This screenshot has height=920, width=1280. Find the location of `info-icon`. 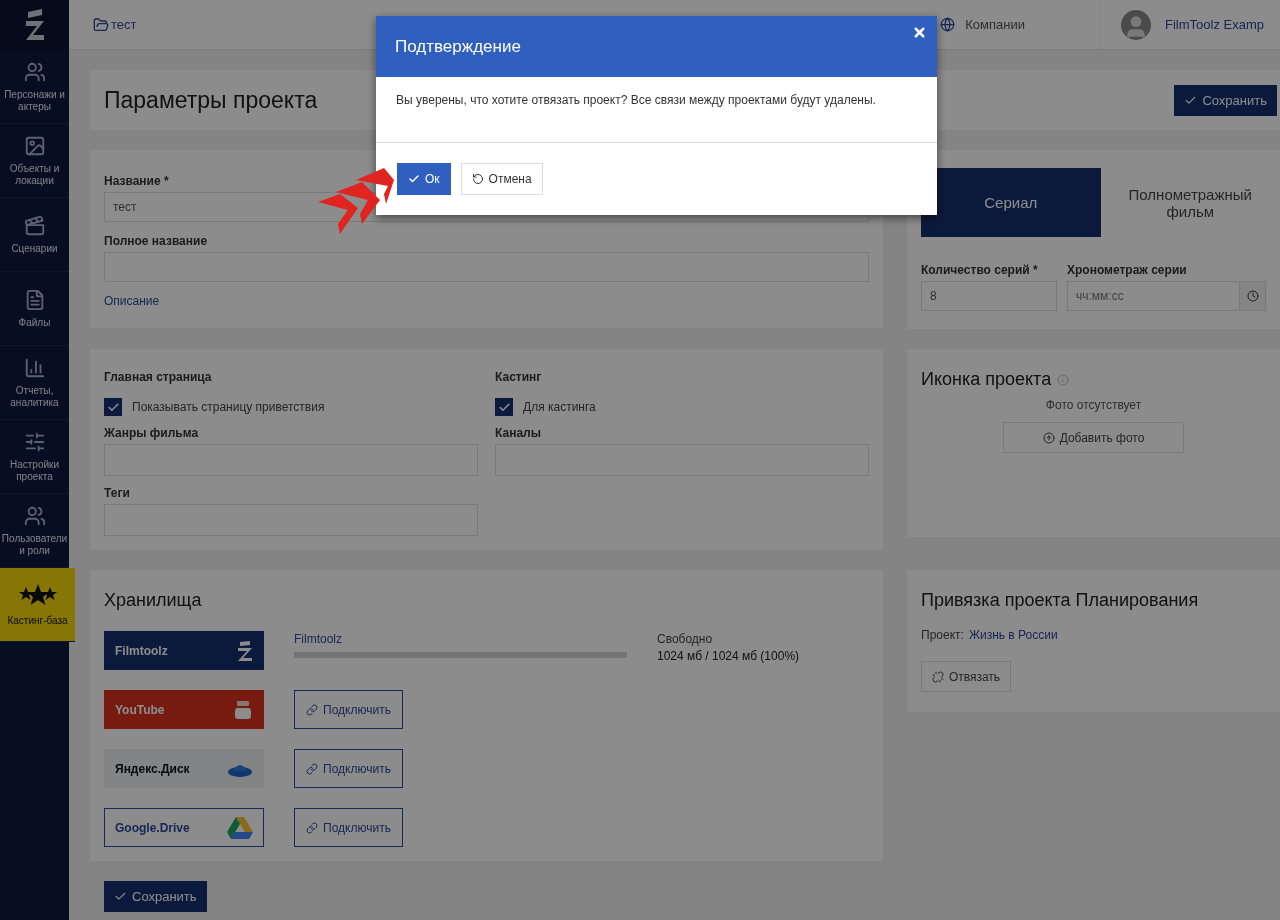

info-icon is located at coordinates (1063, 379).